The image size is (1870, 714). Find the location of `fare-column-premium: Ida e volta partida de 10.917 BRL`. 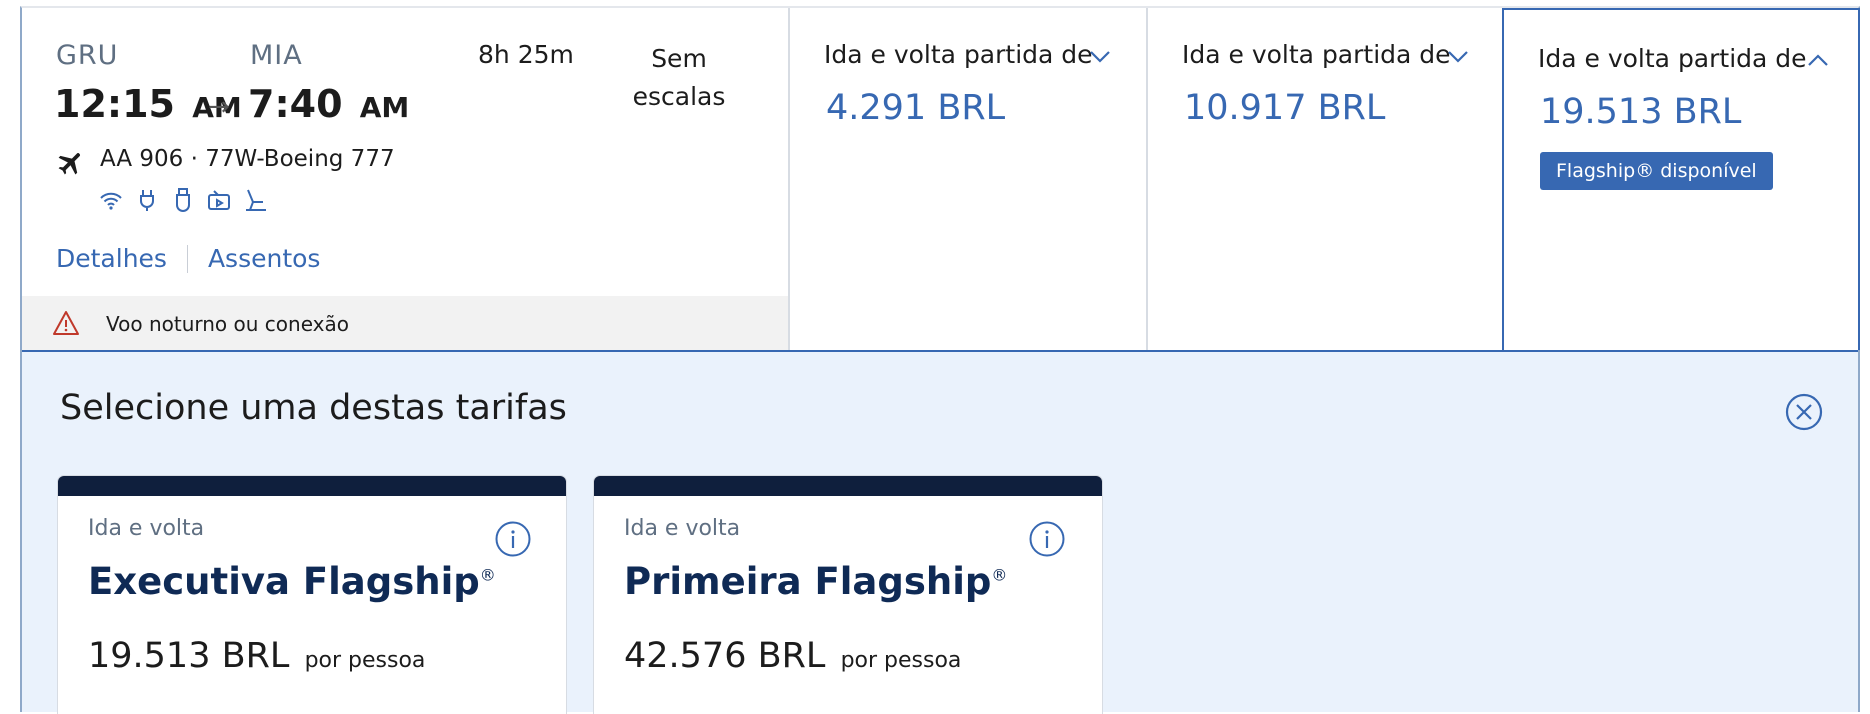

fare-column-premium: Ida e volta partida de 10.917 BRL is located at coordinates (1324, 179).